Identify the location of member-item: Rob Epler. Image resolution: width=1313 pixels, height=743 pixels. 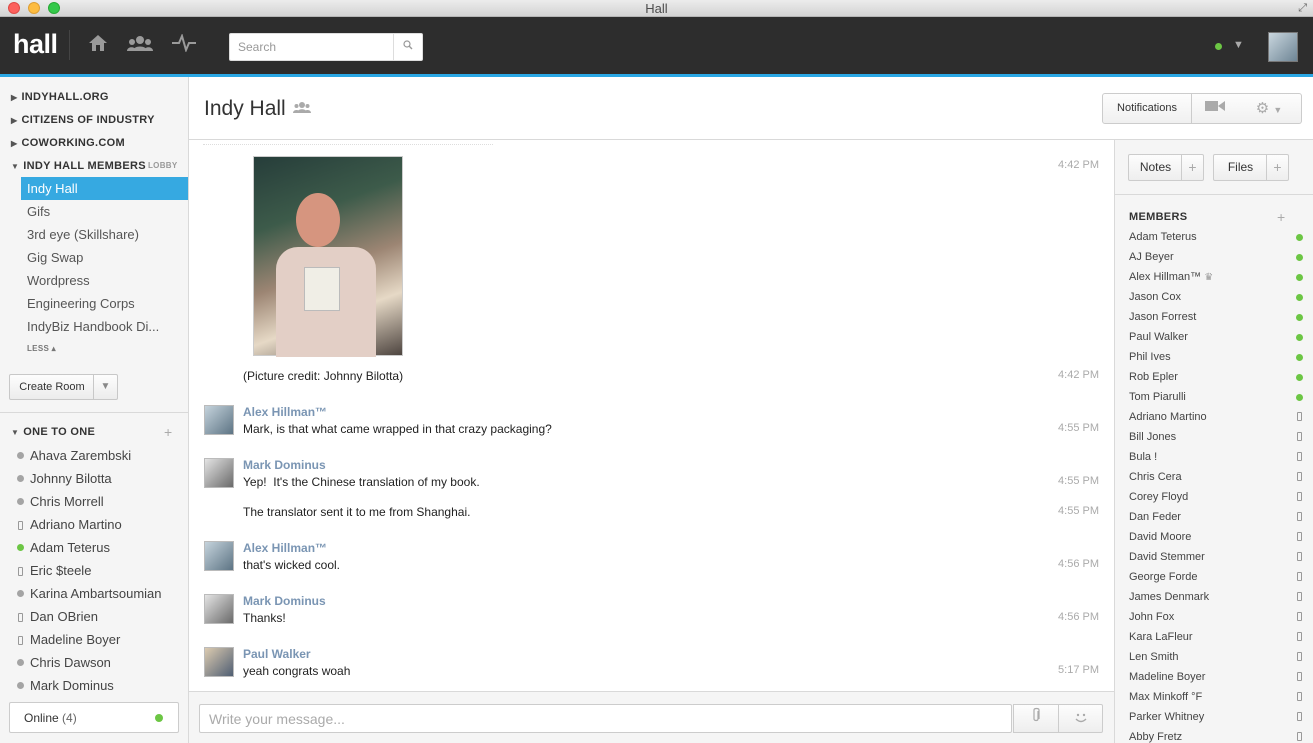
(1216, 377).